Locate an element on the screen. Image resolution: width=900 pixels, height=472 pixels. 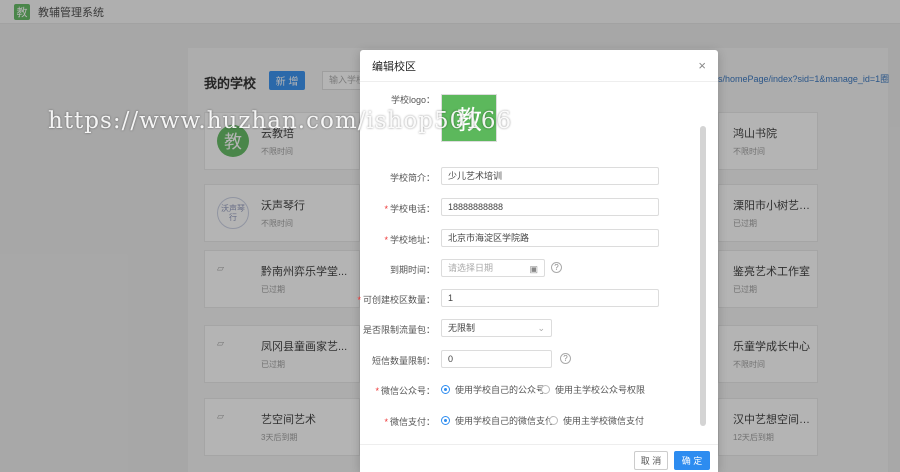
address-label-text: 学校地址： is located at coordinates (412, 240).